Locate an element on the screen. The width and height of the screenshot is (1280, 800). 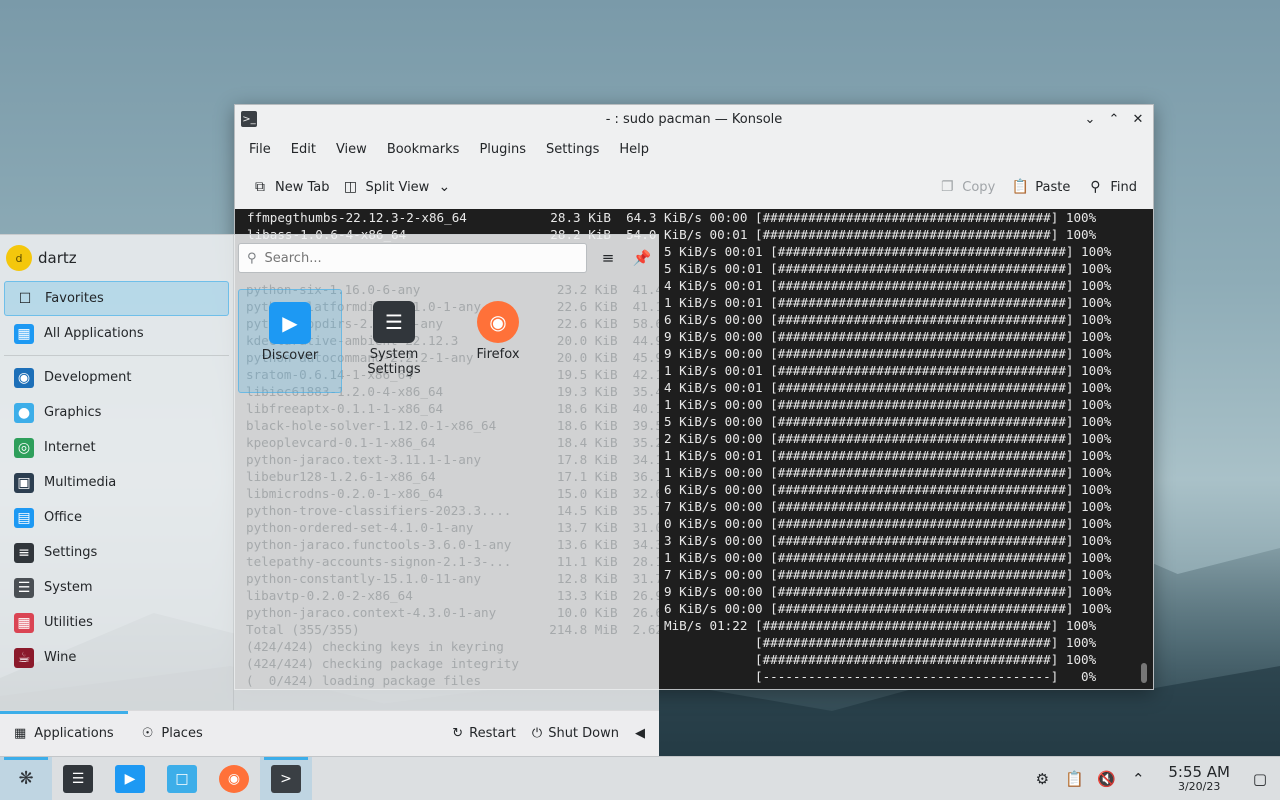
faded-line: Total (355/355) 214.8 MiB 2.62 is located at coordinates (452, 629).